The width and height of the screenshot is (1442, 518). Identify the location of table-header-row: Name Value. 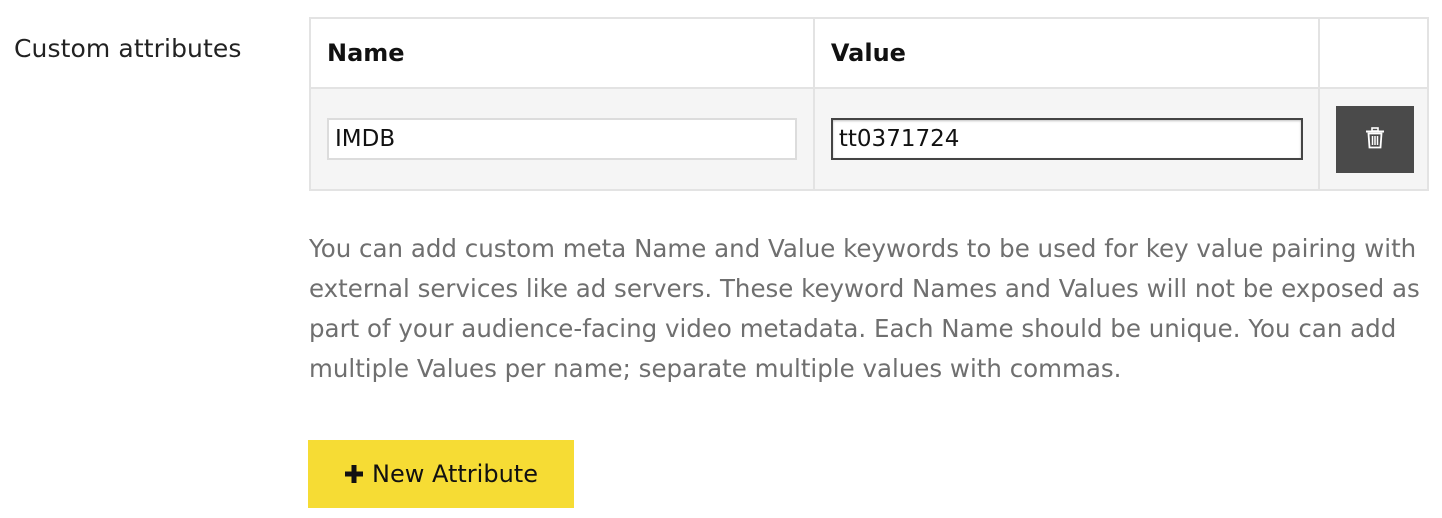
(869, 53).